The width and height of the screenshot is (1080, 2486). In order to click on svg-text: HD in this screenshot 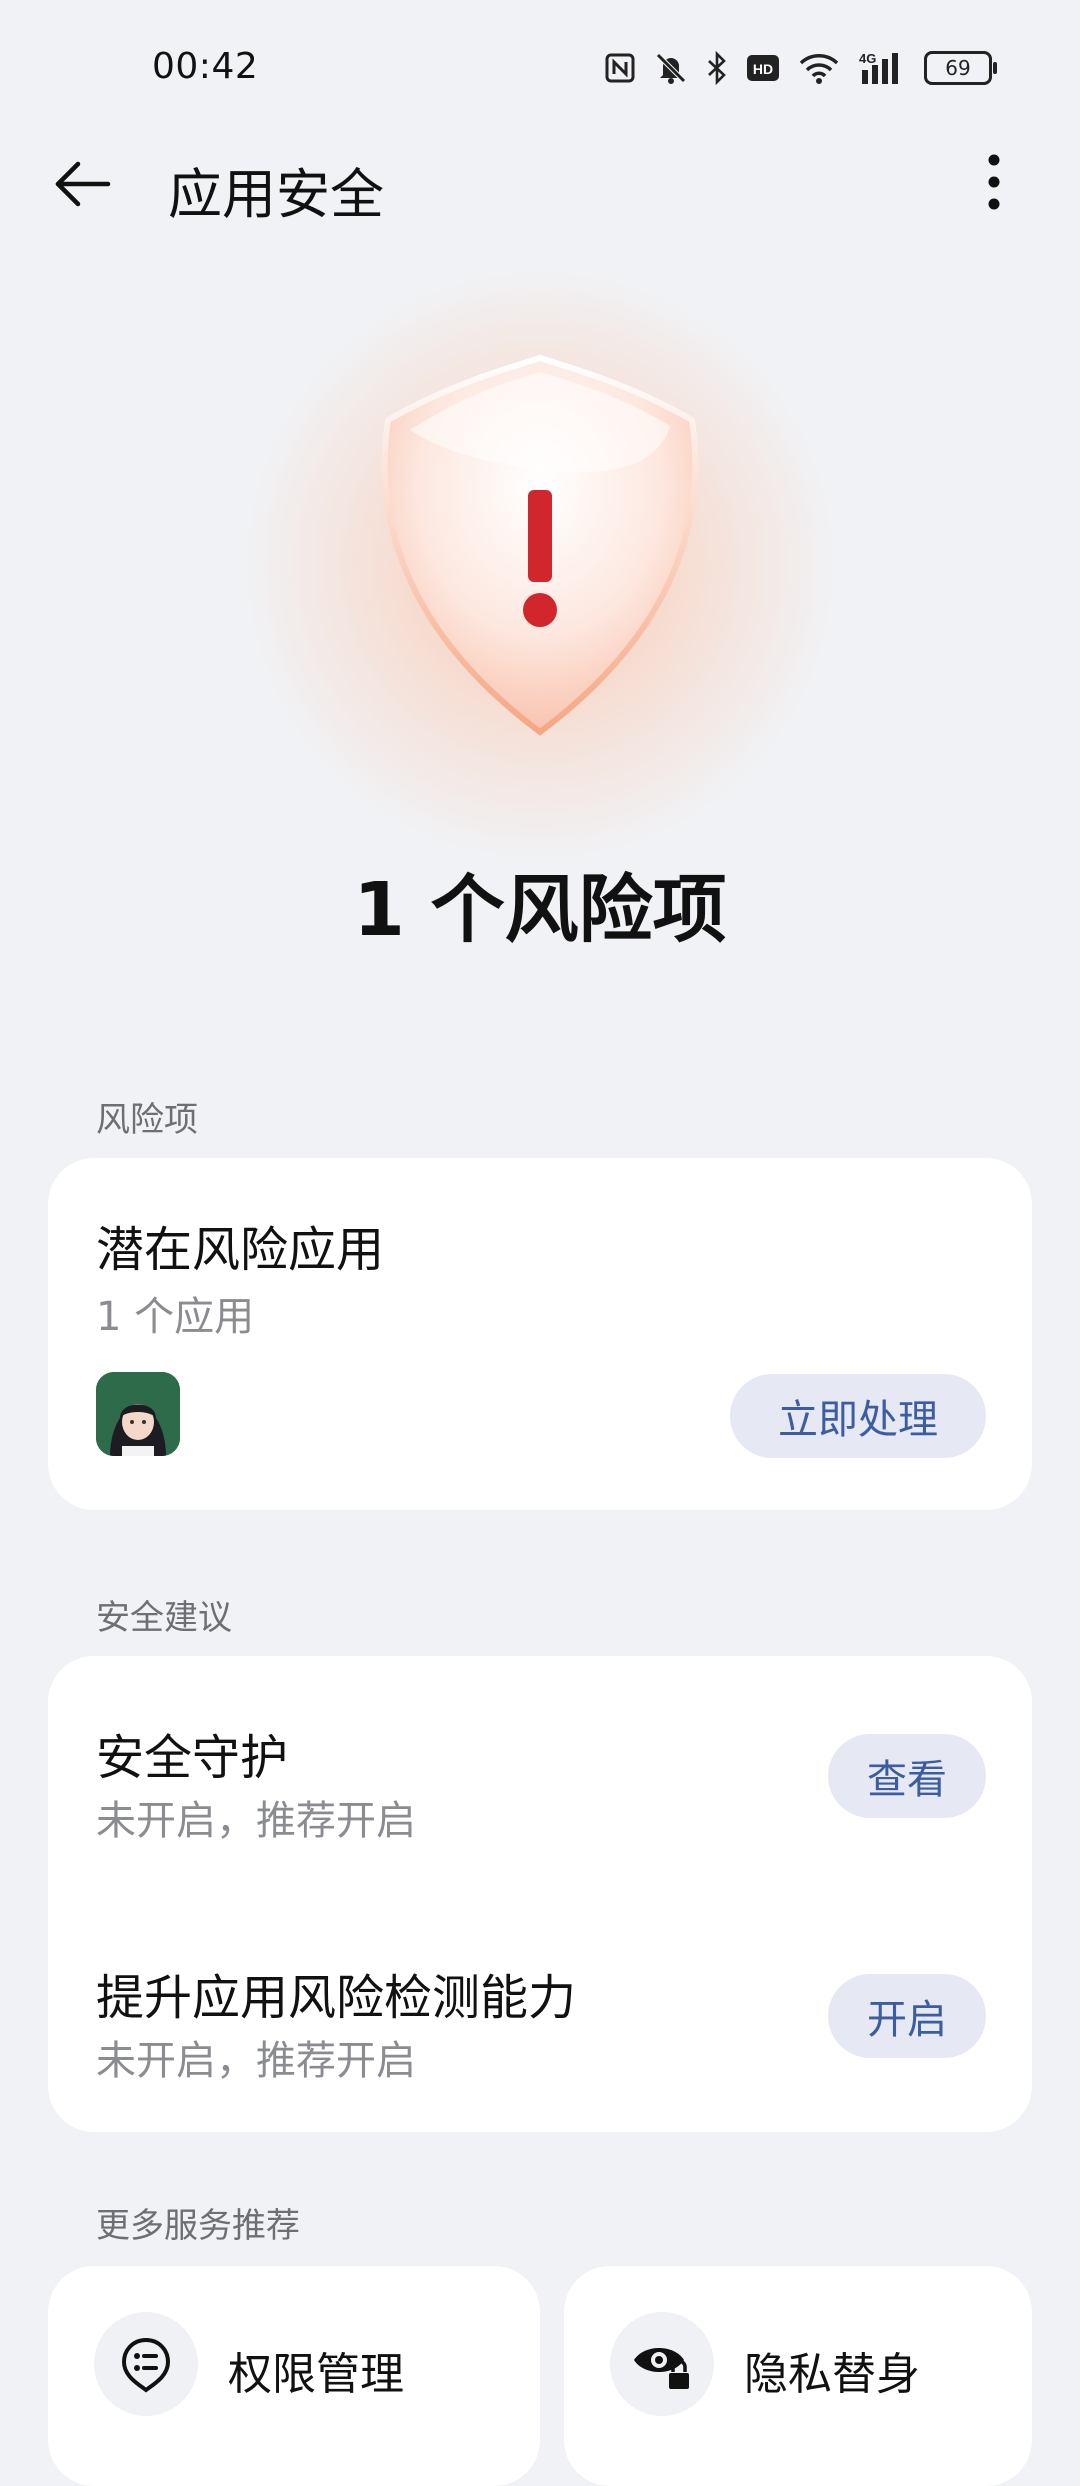, I will do `click(763, 69)`.